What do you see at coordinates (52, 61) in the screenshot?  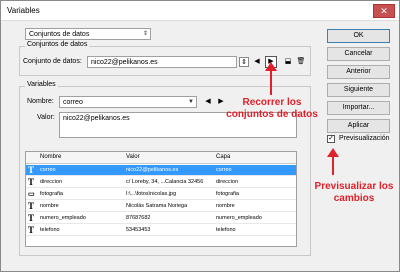 I see `dataset-field-label: Conjunto de datos:` at bounding box center [52, 61].